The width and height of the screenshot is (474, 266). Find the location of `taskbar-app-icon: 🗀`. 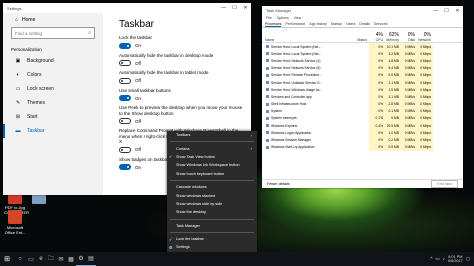

taskbar-app-icon: 🗀 is located at coordinates (51, 259).